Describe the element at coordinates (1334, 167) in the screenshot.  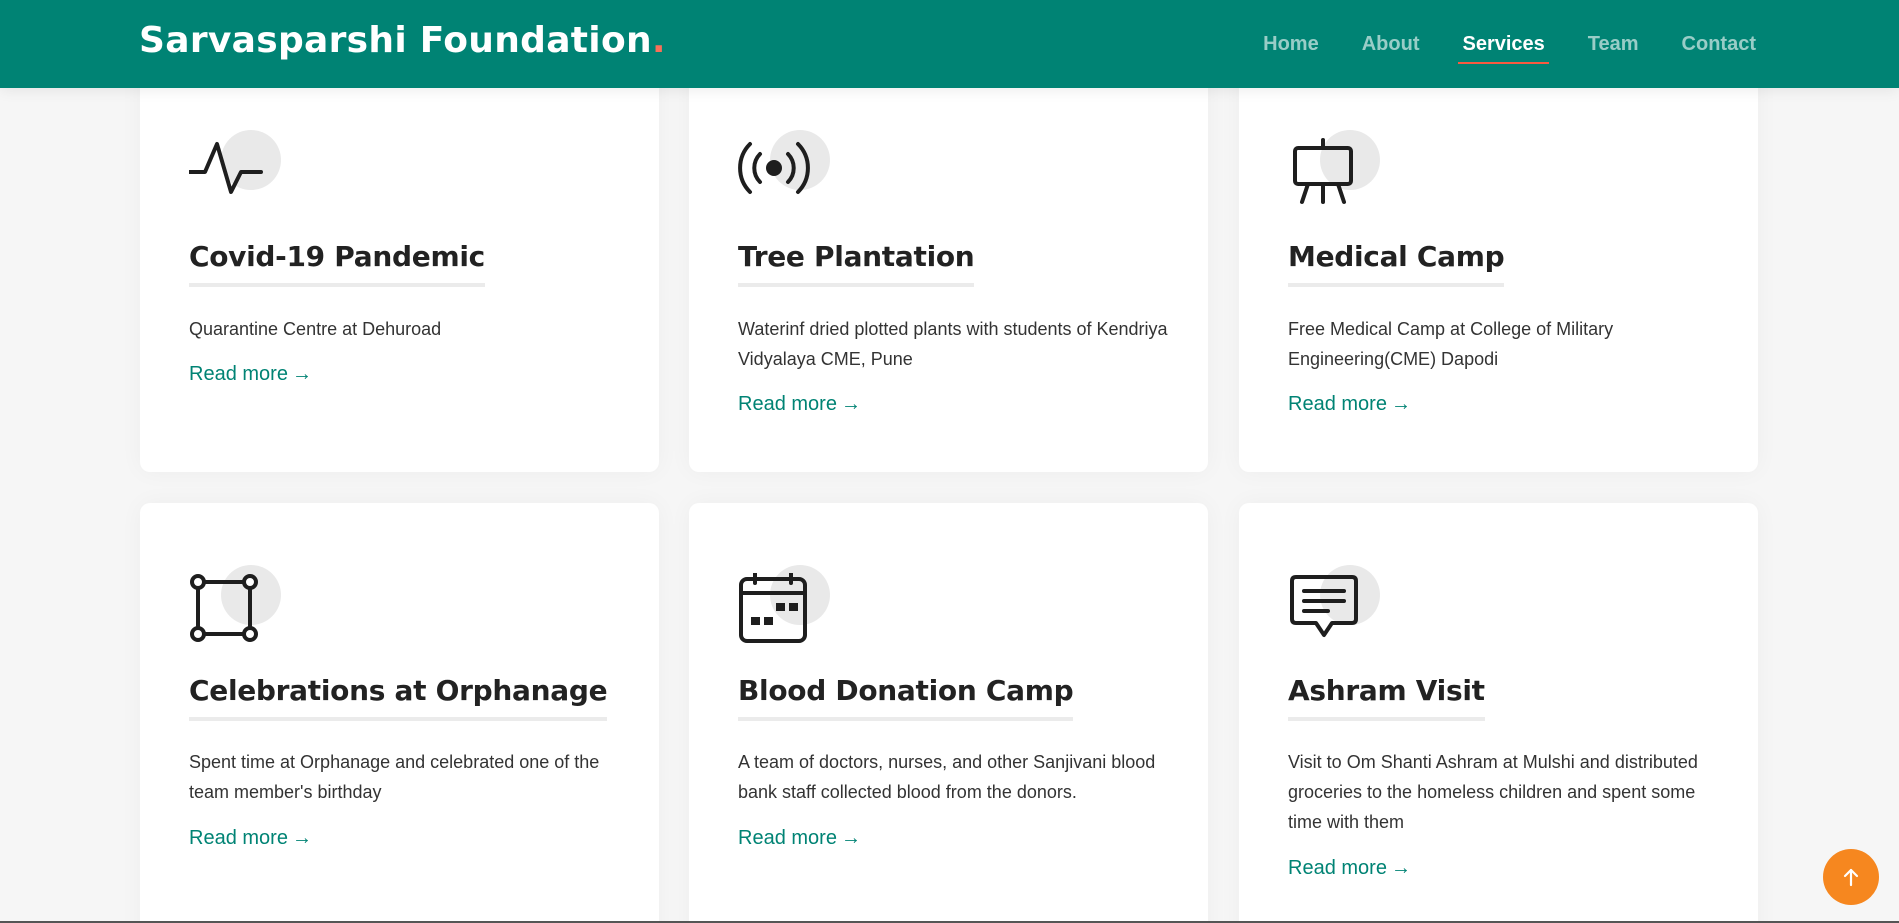
I see `easel-icon` at that location.